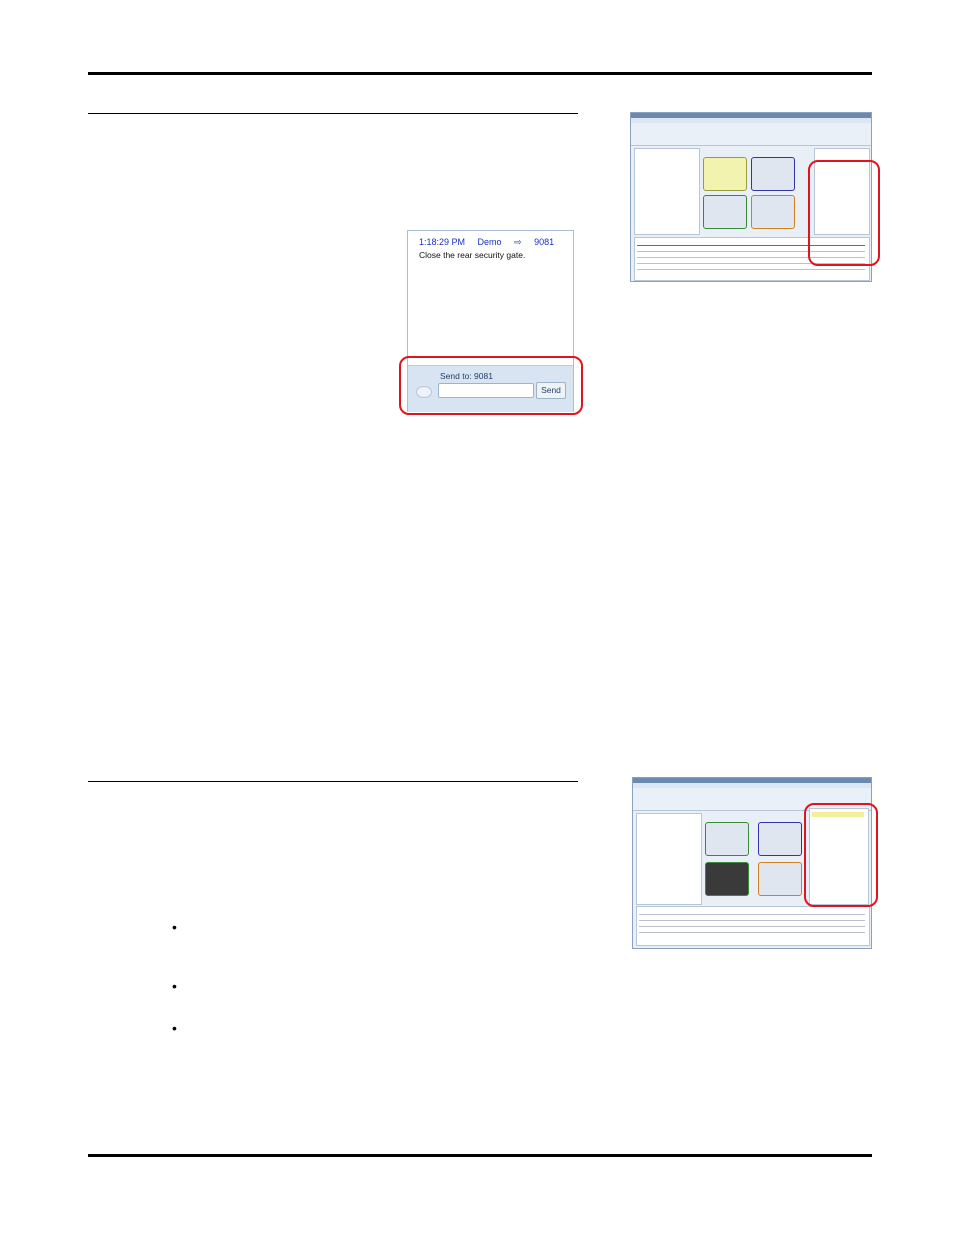 Image resolution: width=954 pixels, height=1235 pixels. I want to click on ribbon, so click(751, 134).